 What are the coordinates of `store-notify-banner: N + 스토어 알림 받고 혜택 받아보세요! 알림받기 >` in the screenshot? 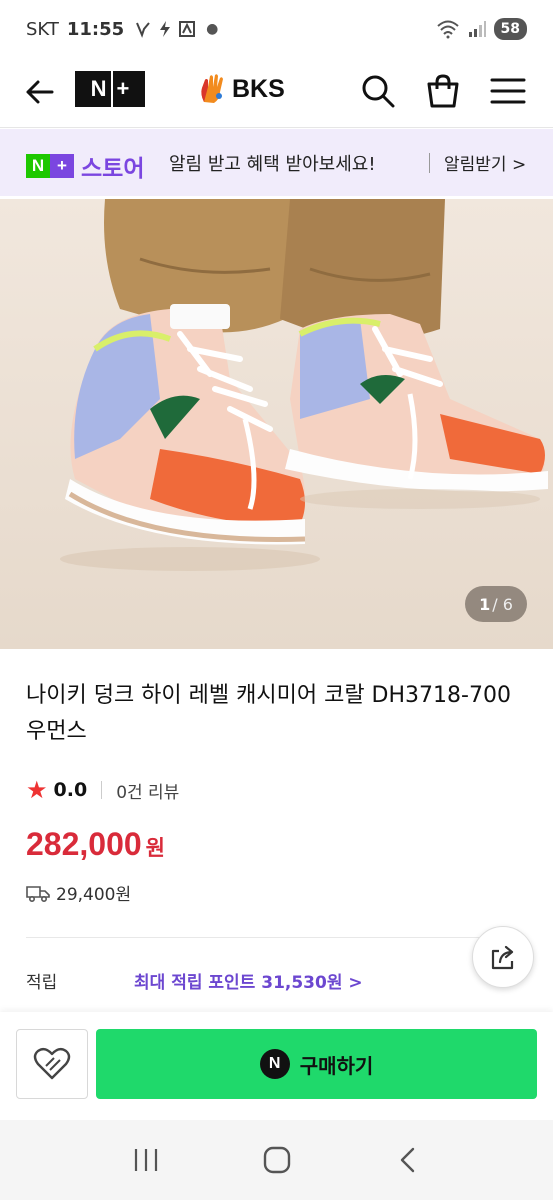 It's located at (276, 162).